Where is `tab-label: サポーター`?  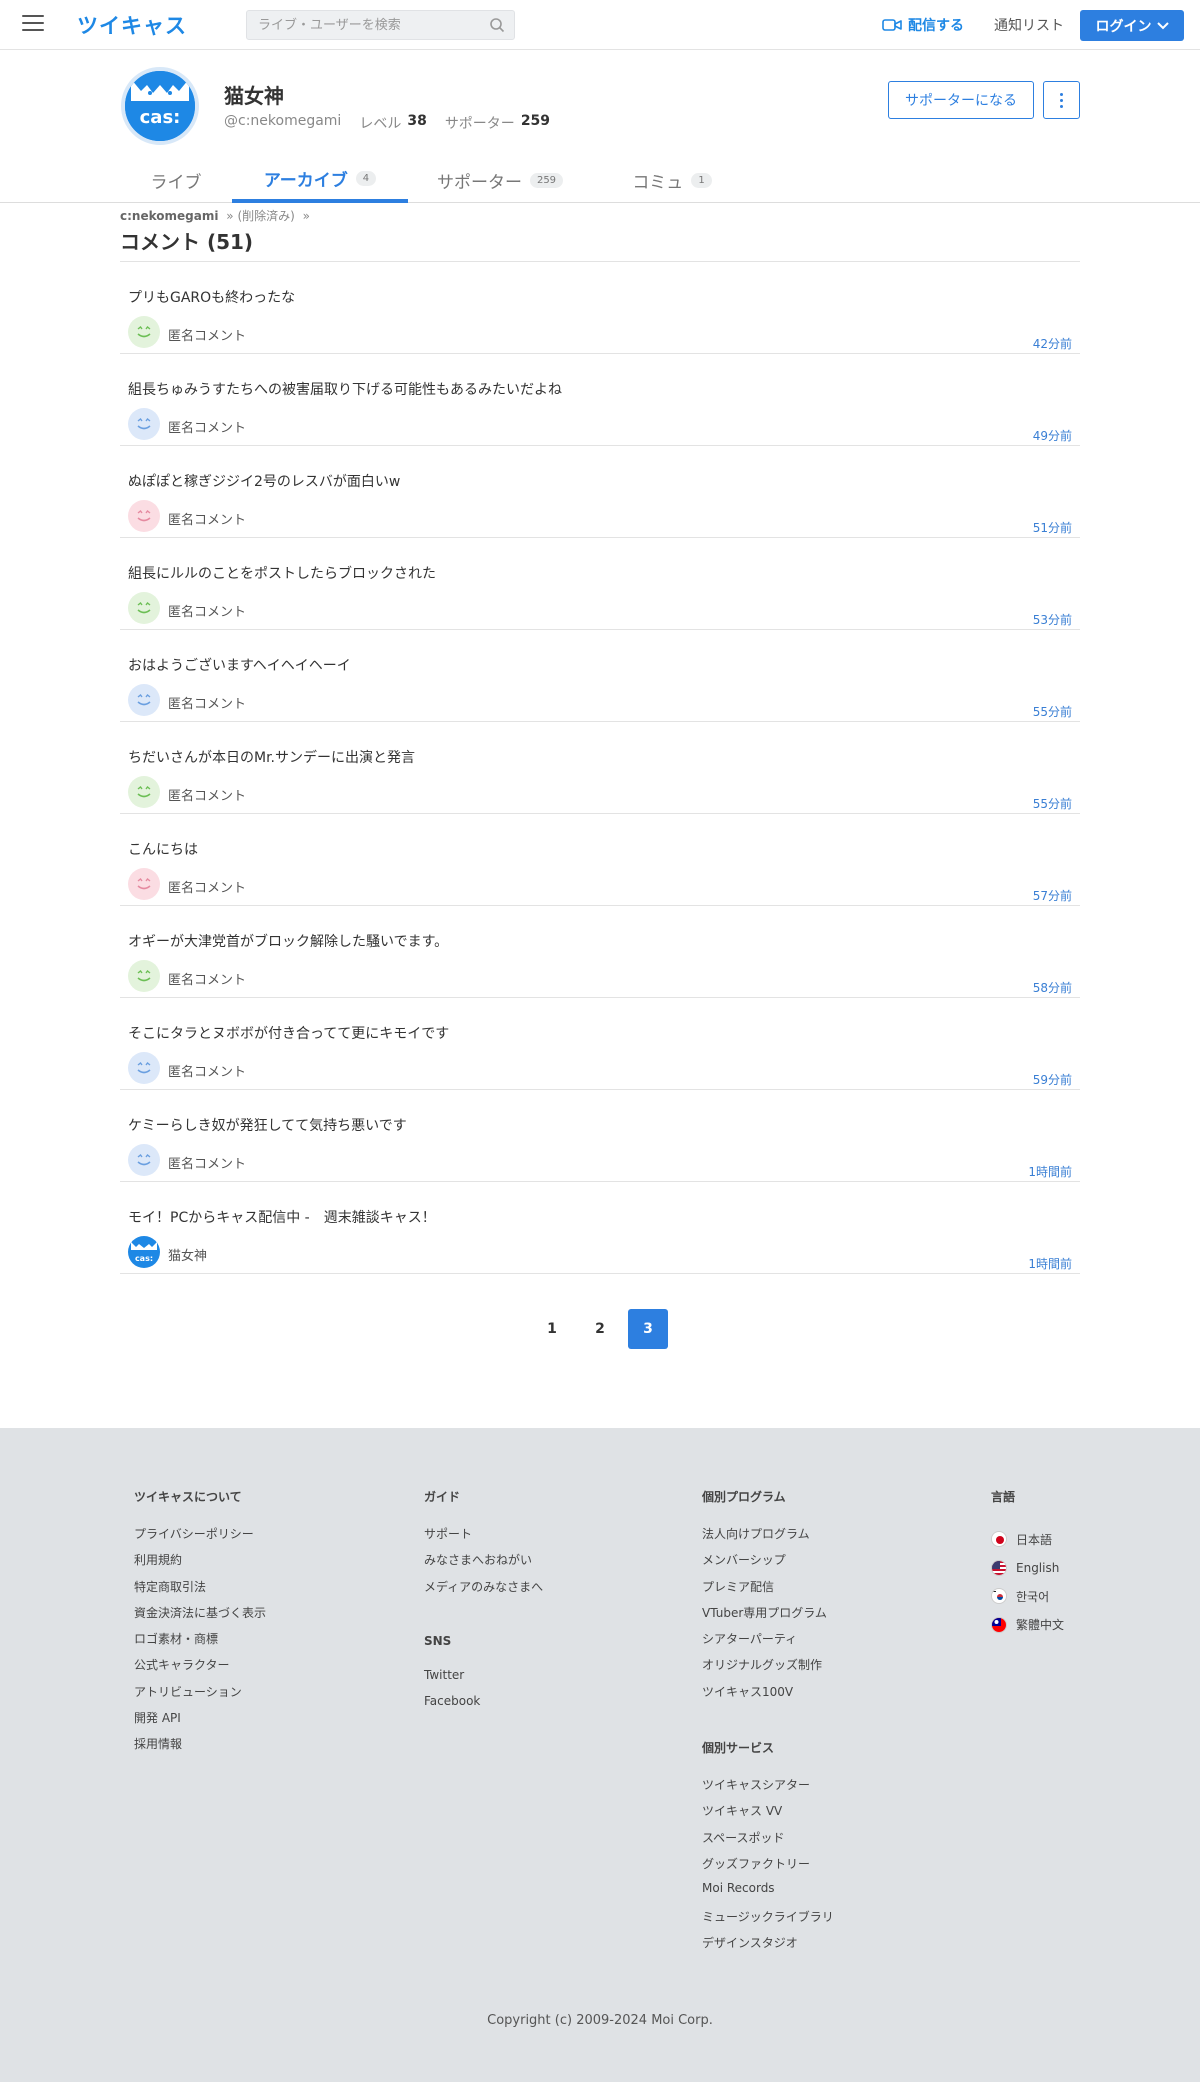
tab-label: サポーター is located at coordinates (479, 183).